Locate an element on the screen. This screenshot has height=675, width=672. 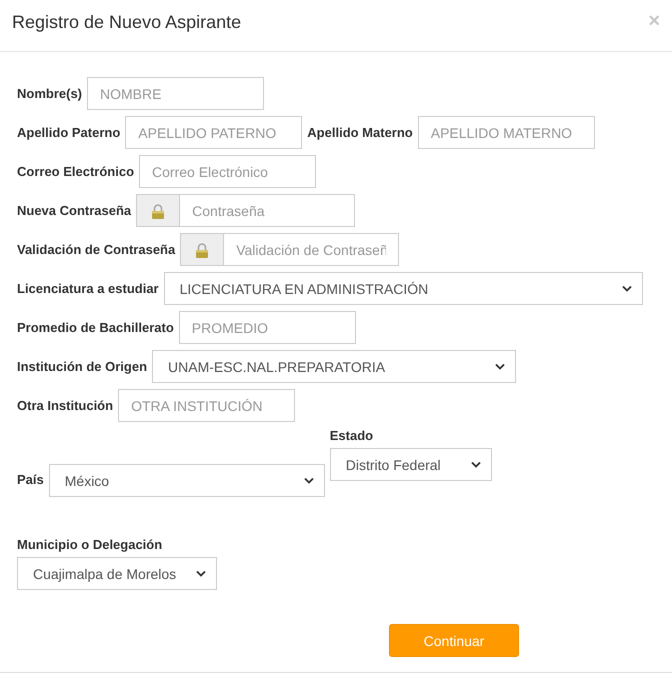
input-field: OTRA INSTITUCIÓN is located at coordinates (207, 405).